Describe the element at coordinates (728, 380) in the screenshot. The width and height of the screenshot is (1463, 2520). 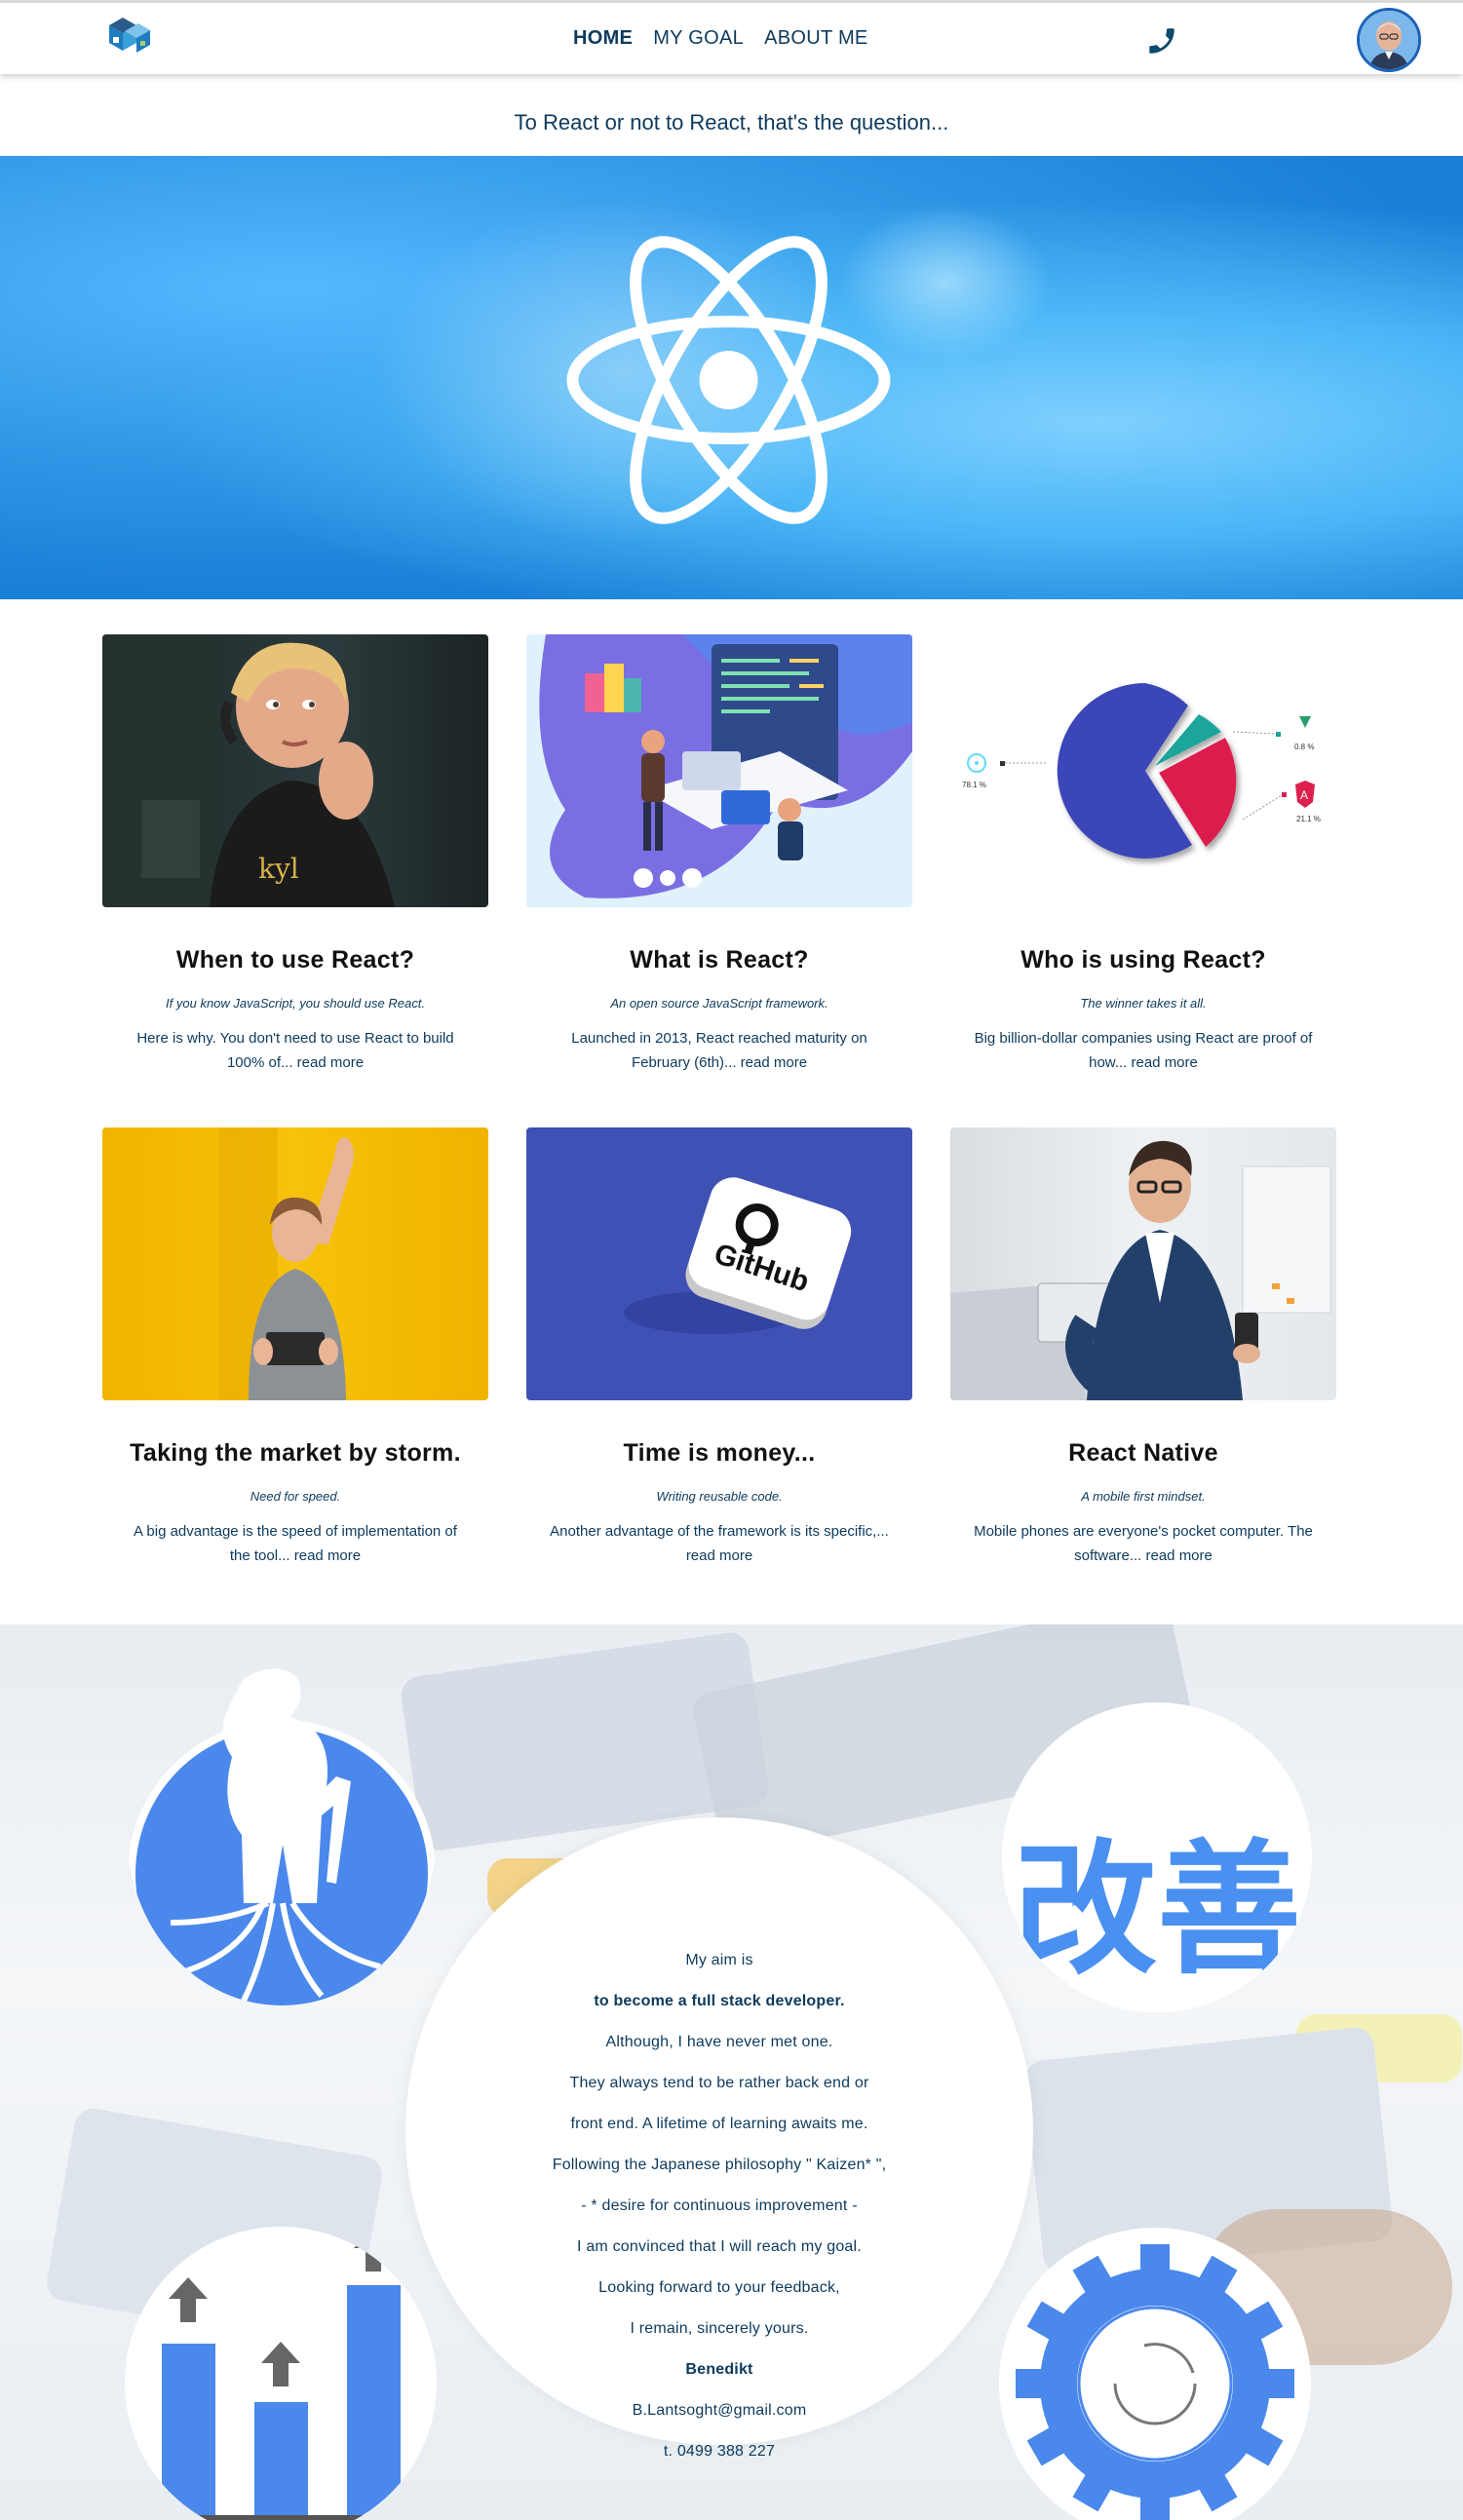
I see `react-logo-icon` at that location.